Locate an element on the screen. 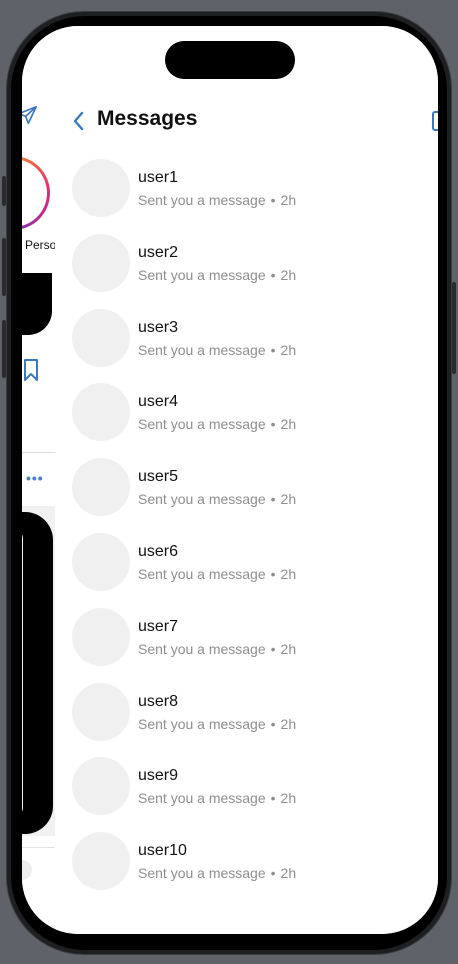 This screenshot has height=964, width=458. conversation-row-user3: user3 Sent you a message • 2h is located at coordinates (246, 346).